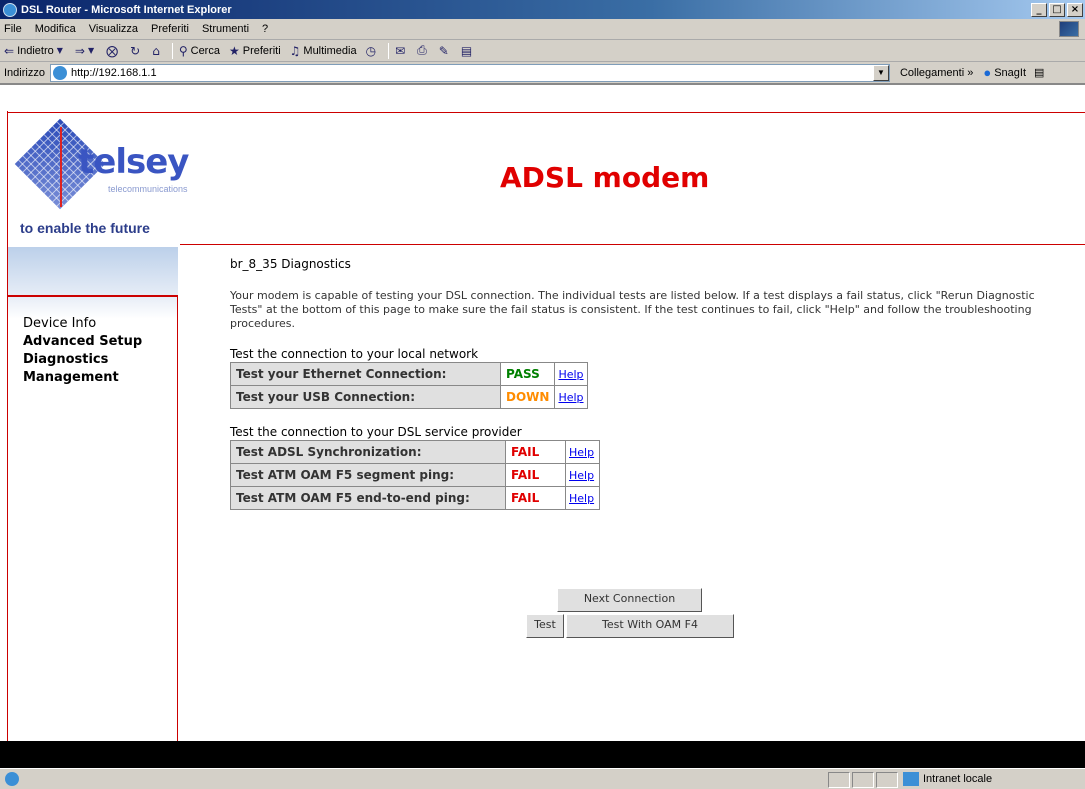 The height and width of the screenshot is (789, 1085). Describe the element at coordinates (1039, 72) in the screenshot. I see `snagit-capture-icon: ▤` at that location.